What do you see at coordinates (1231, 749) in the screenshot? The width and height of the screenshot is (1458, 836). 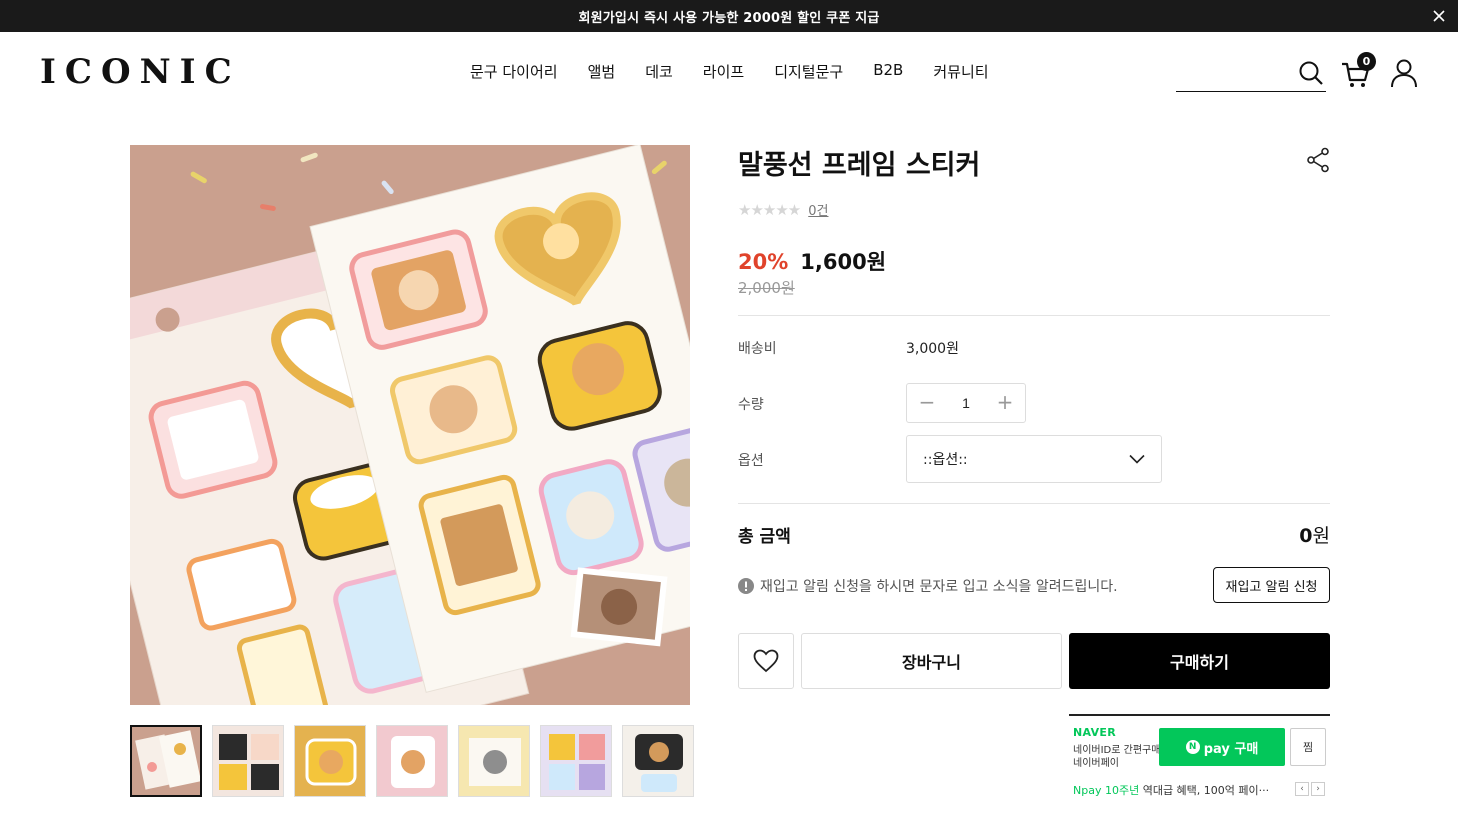 I see `naver-pay-label: pay 구매` at bounding box center [1231, 749].